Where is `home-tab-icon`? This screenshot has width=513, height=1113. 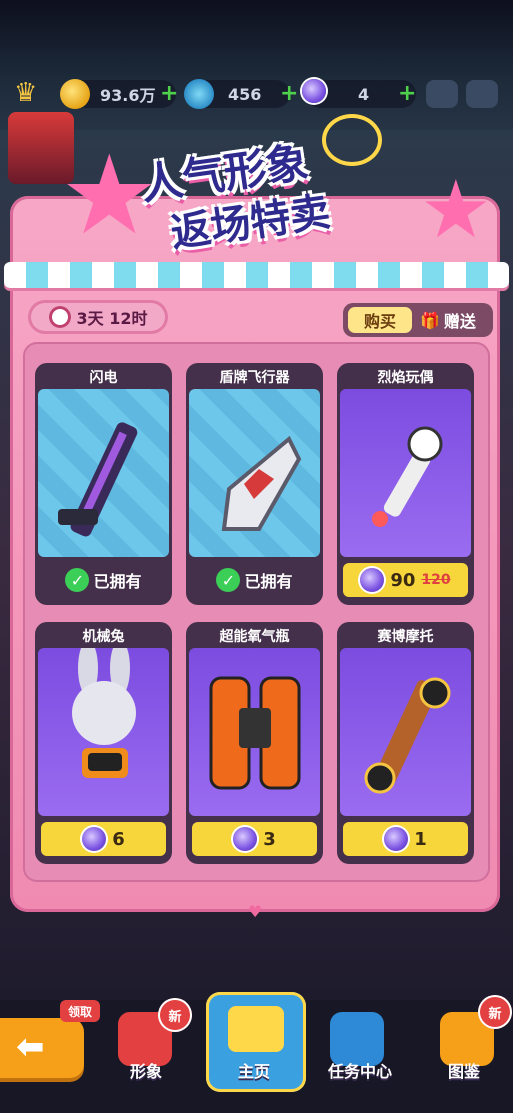 home-tab-icon is located at coordinates (256, 1029).